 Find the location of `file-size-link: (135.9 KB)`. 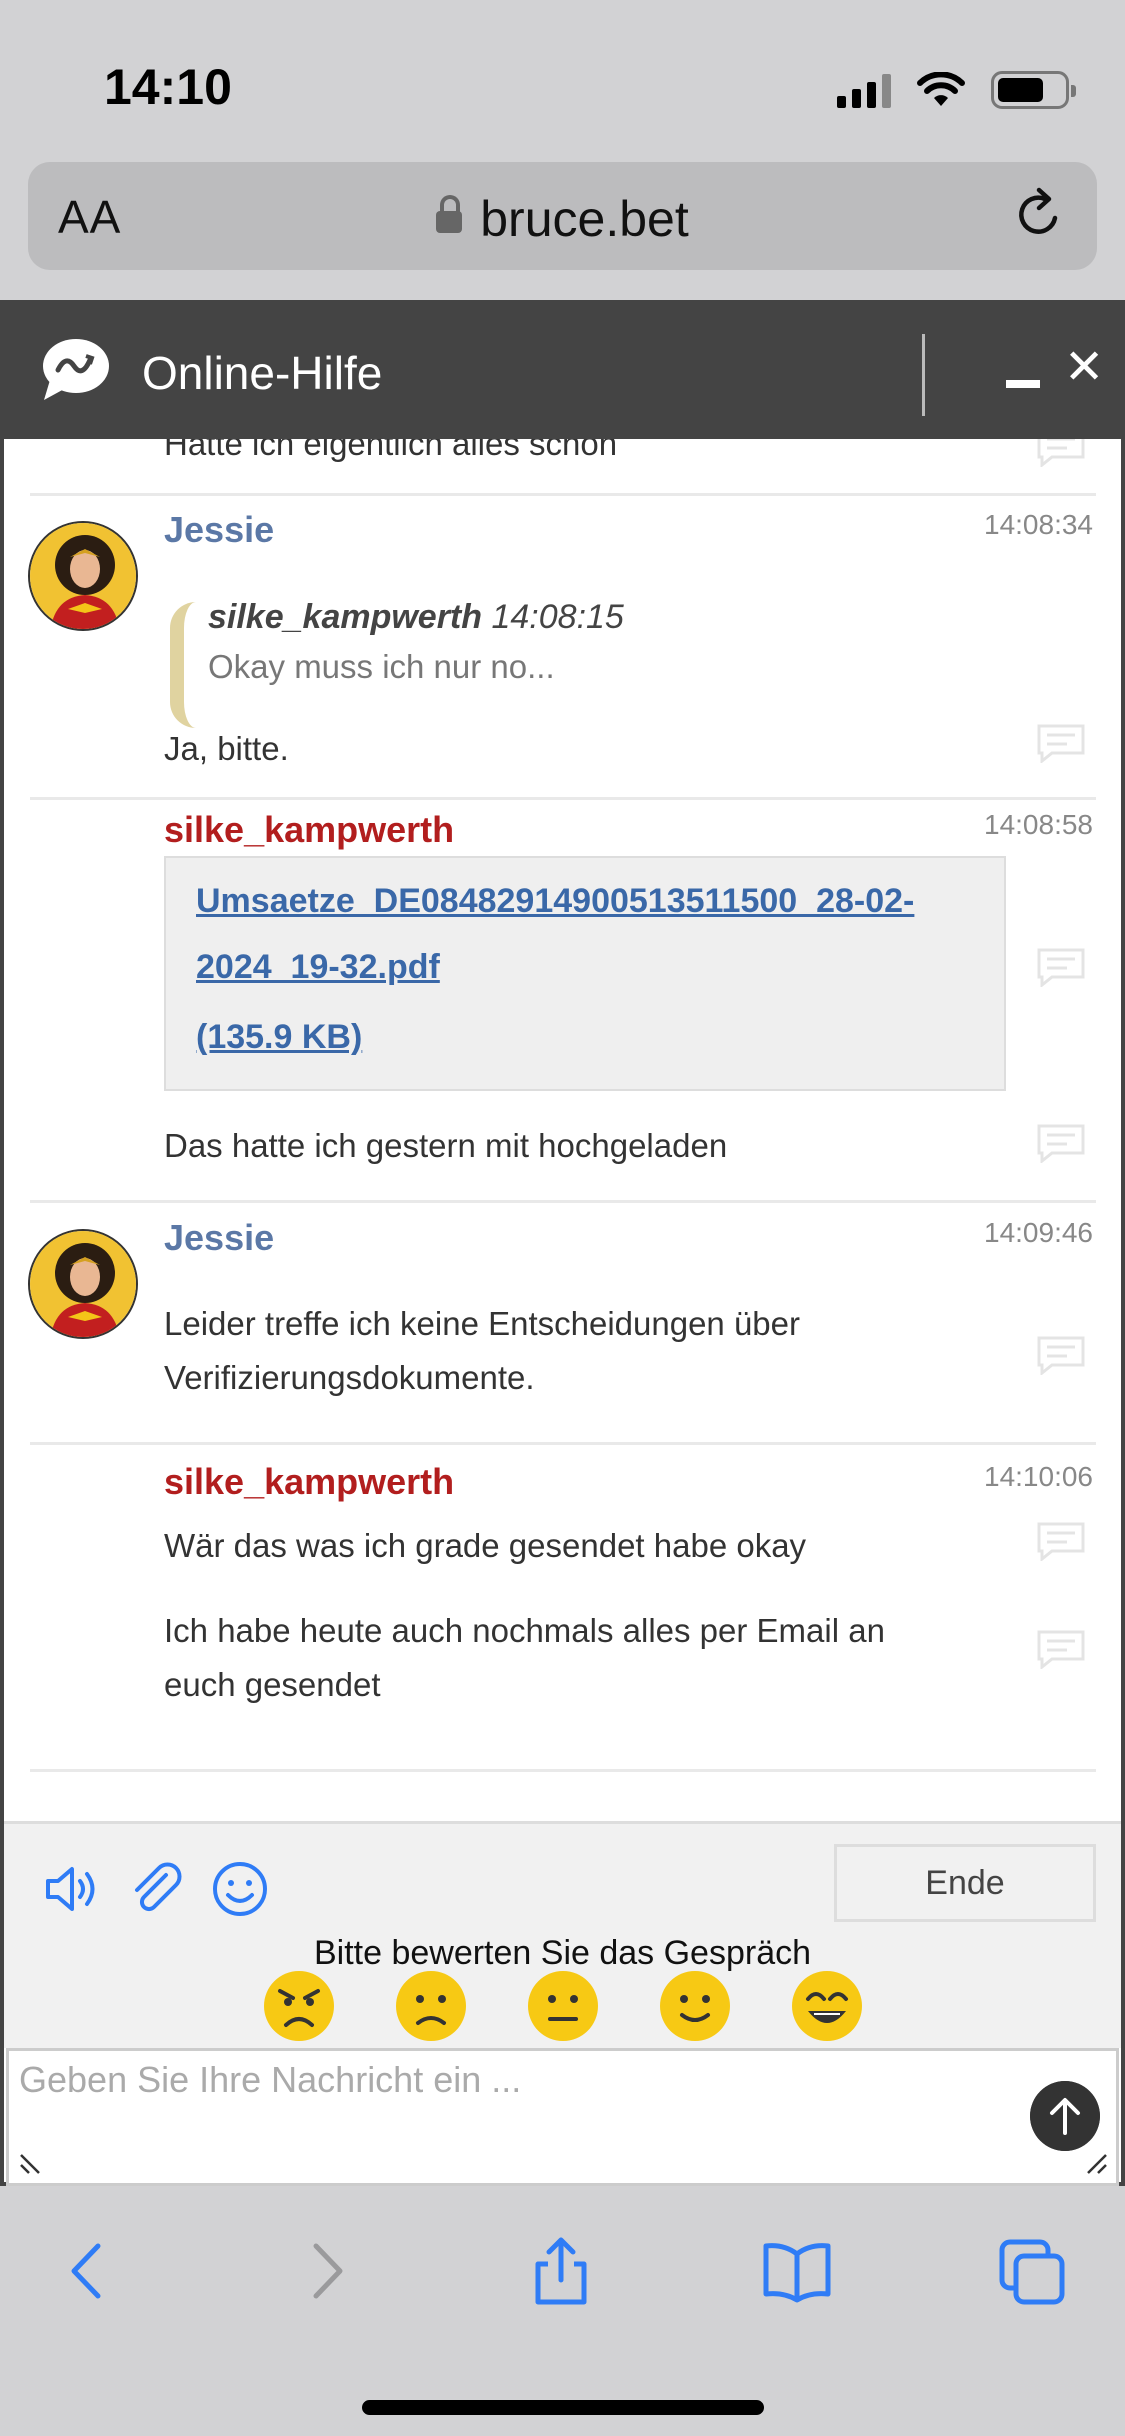

file-size-link: (135.9 KB) is located at coordinates (279, 1037).